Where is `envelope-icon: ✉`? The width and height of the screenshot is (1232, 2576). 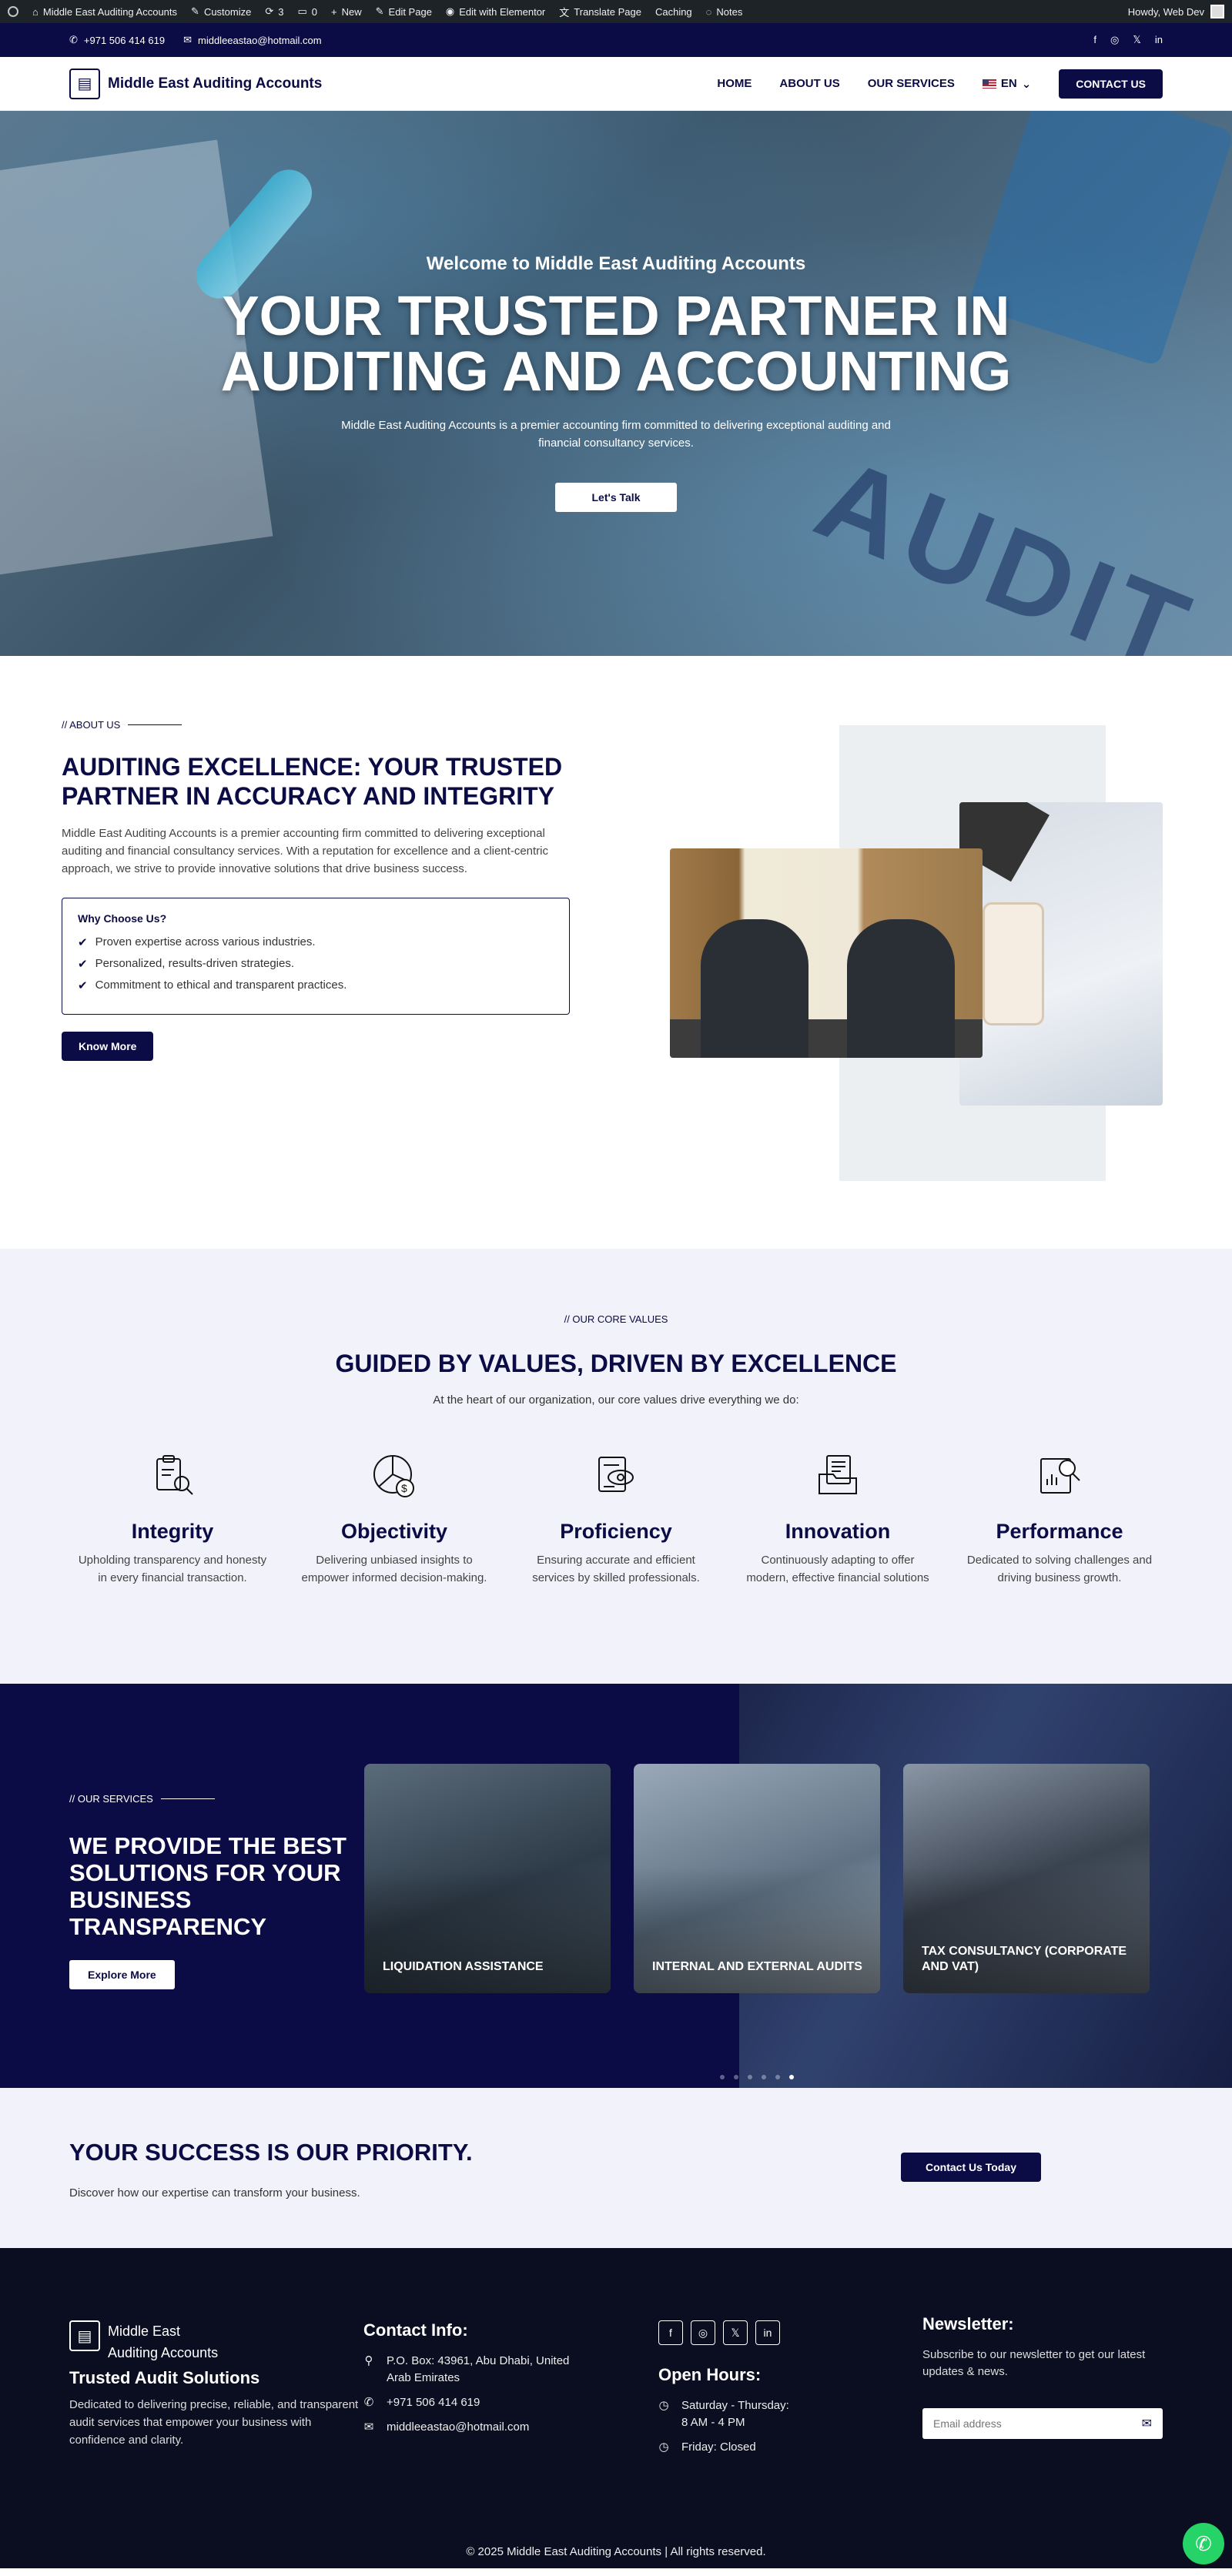 envelope-icon: ✉ is located at coordinates (368, 2427).